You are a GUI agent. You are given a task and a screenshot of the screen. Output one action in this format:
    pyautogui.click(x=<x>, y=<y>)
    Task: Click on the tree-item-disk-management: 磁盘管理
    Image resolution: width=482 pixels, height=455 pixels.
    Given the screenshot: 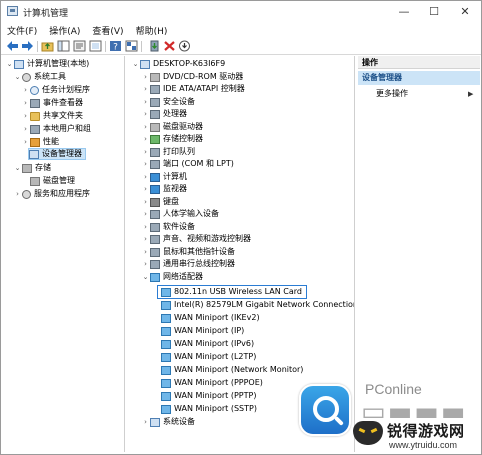 What is the action you would take?
    pyautogui.click(x=52, y=181)
    